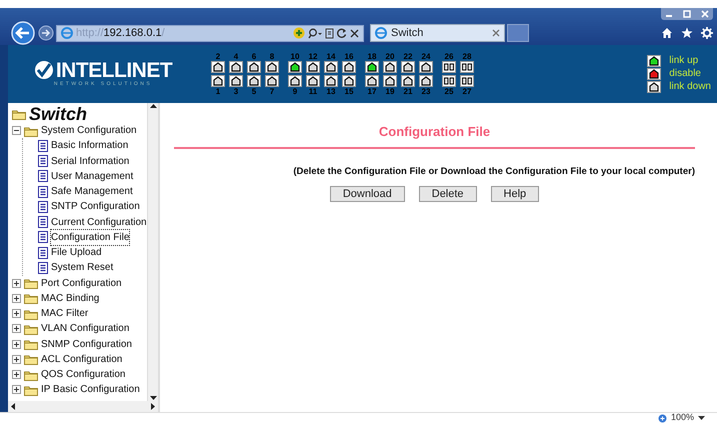  What do you see at coordinates (701, 418) in the screenshot?
I see `dropdown-caret-icon` at bounding box center [701, 418].